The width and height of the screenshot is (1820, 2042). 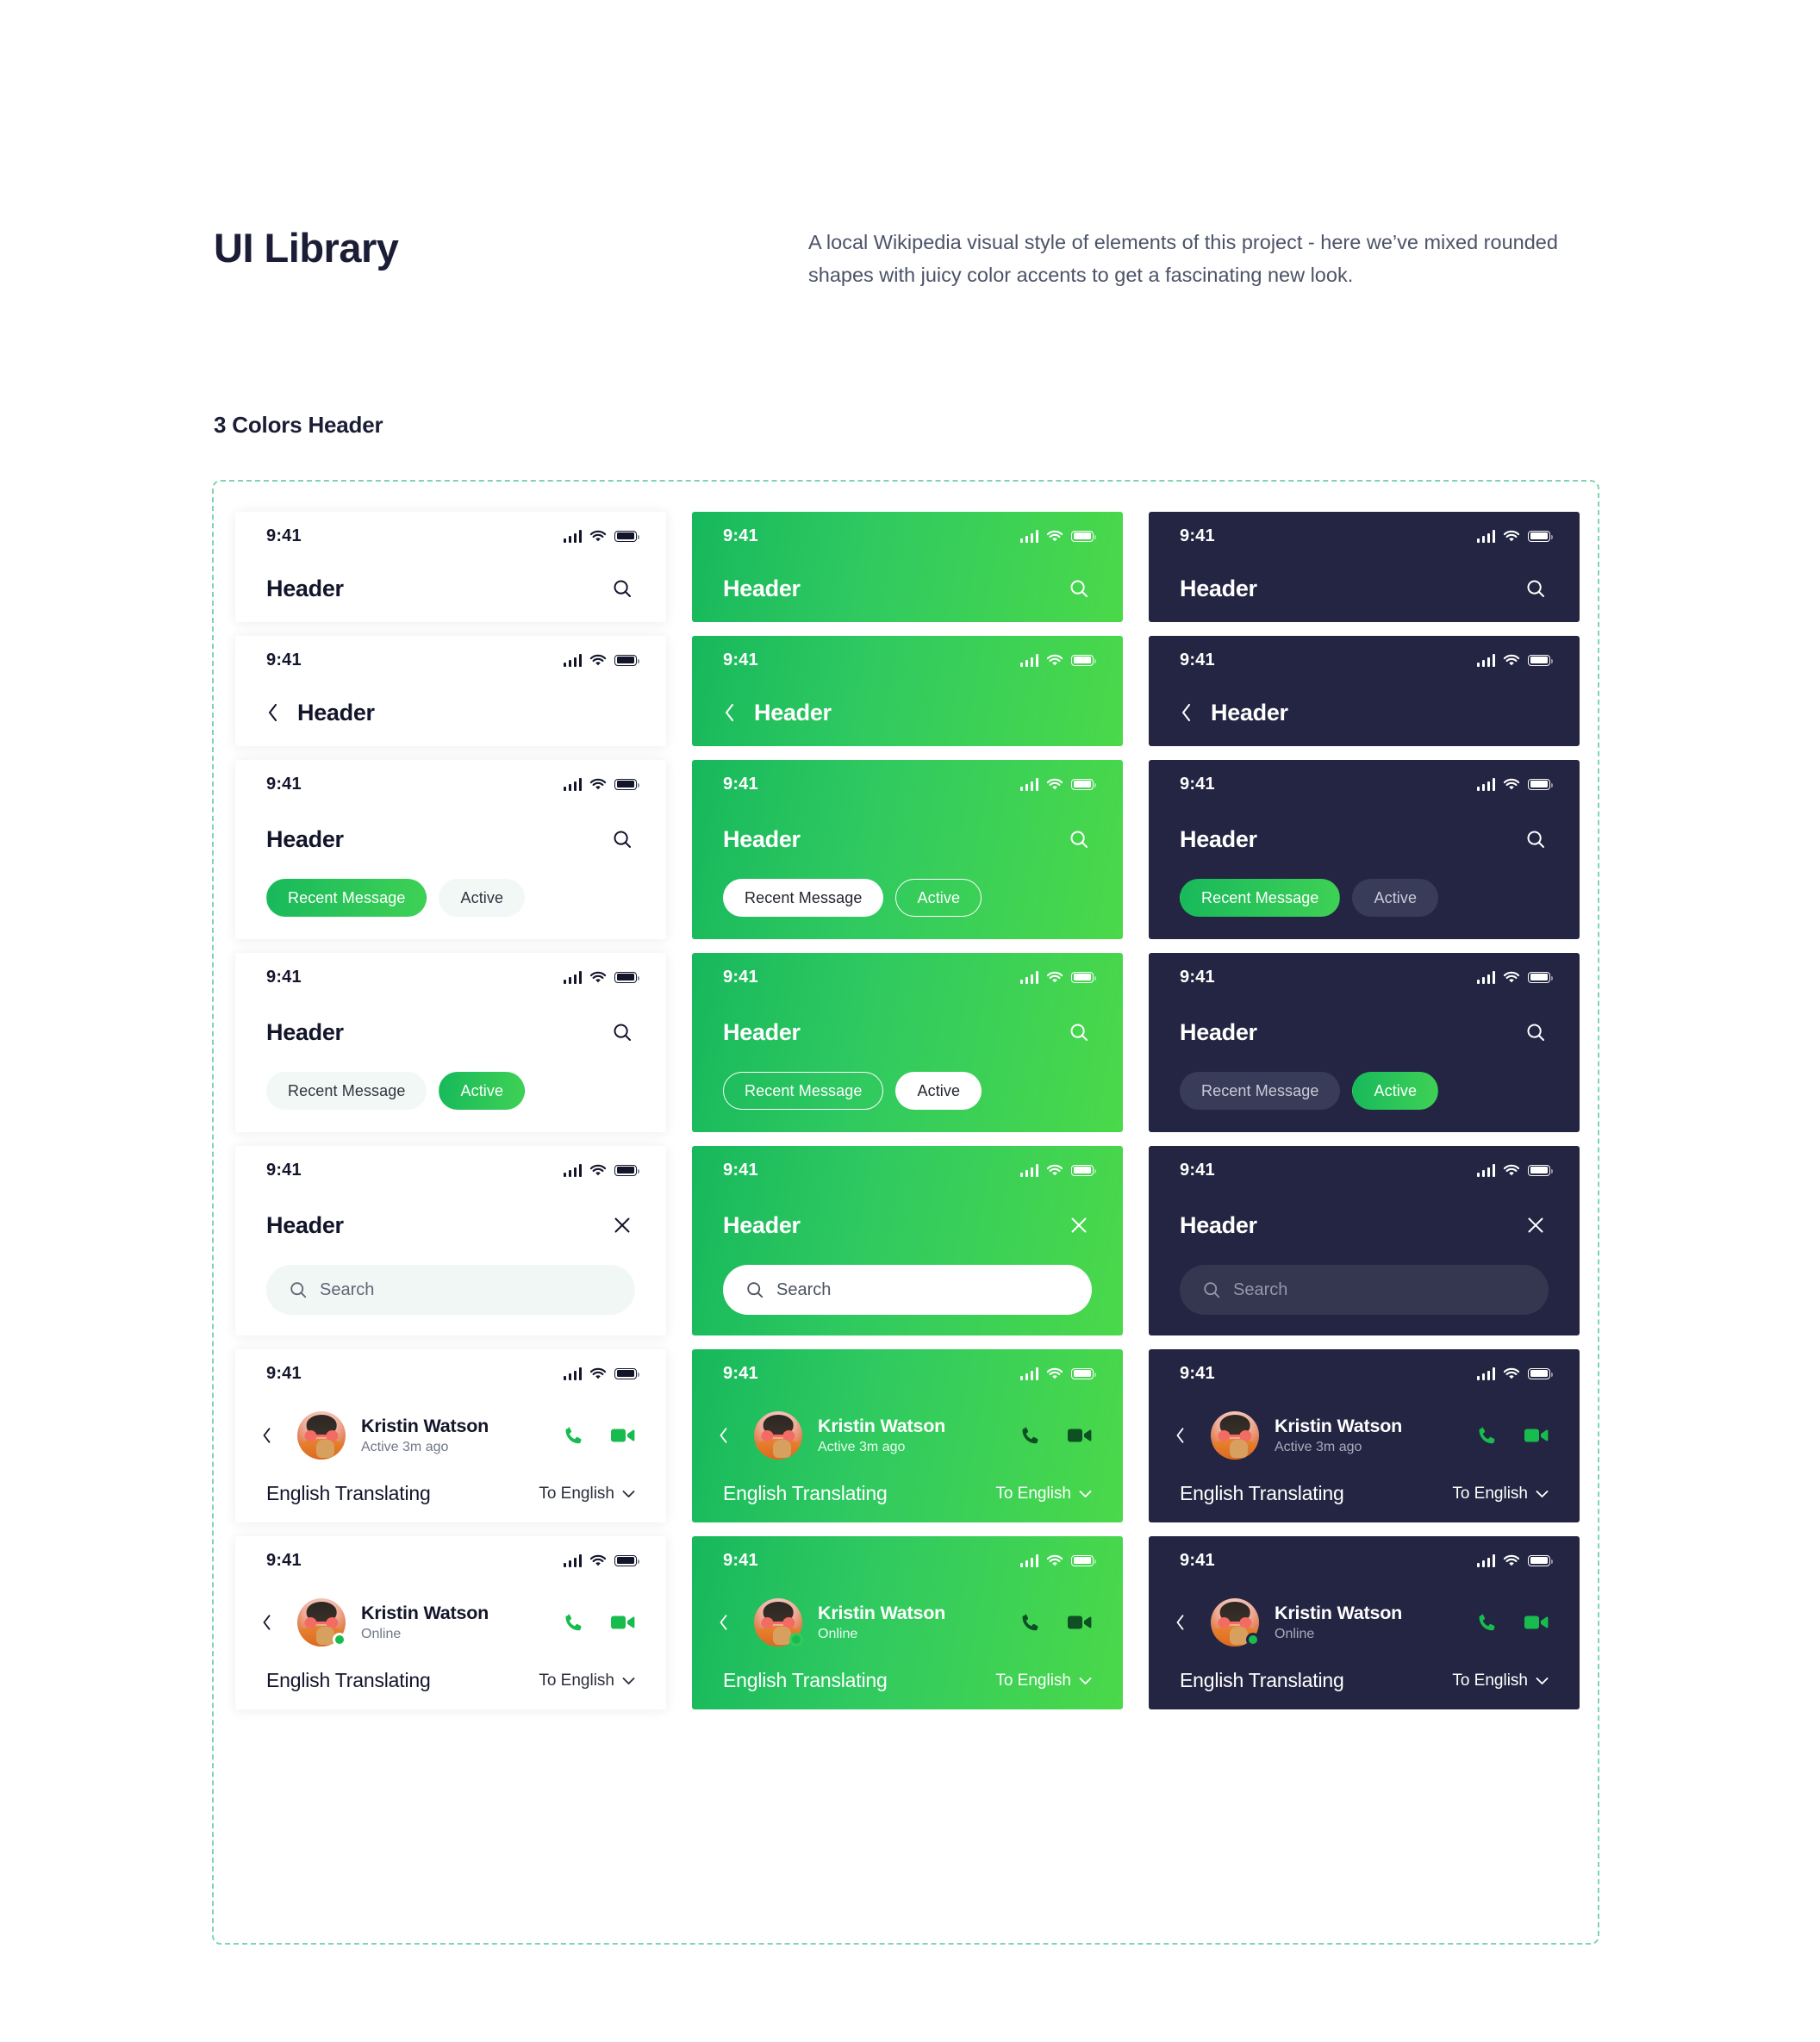 What do you see at coordinates (450, 1240) in the screenshot?
I see `header-card-light-search-bar: 9:41 Header Search` at bounding box center [450, 1240].